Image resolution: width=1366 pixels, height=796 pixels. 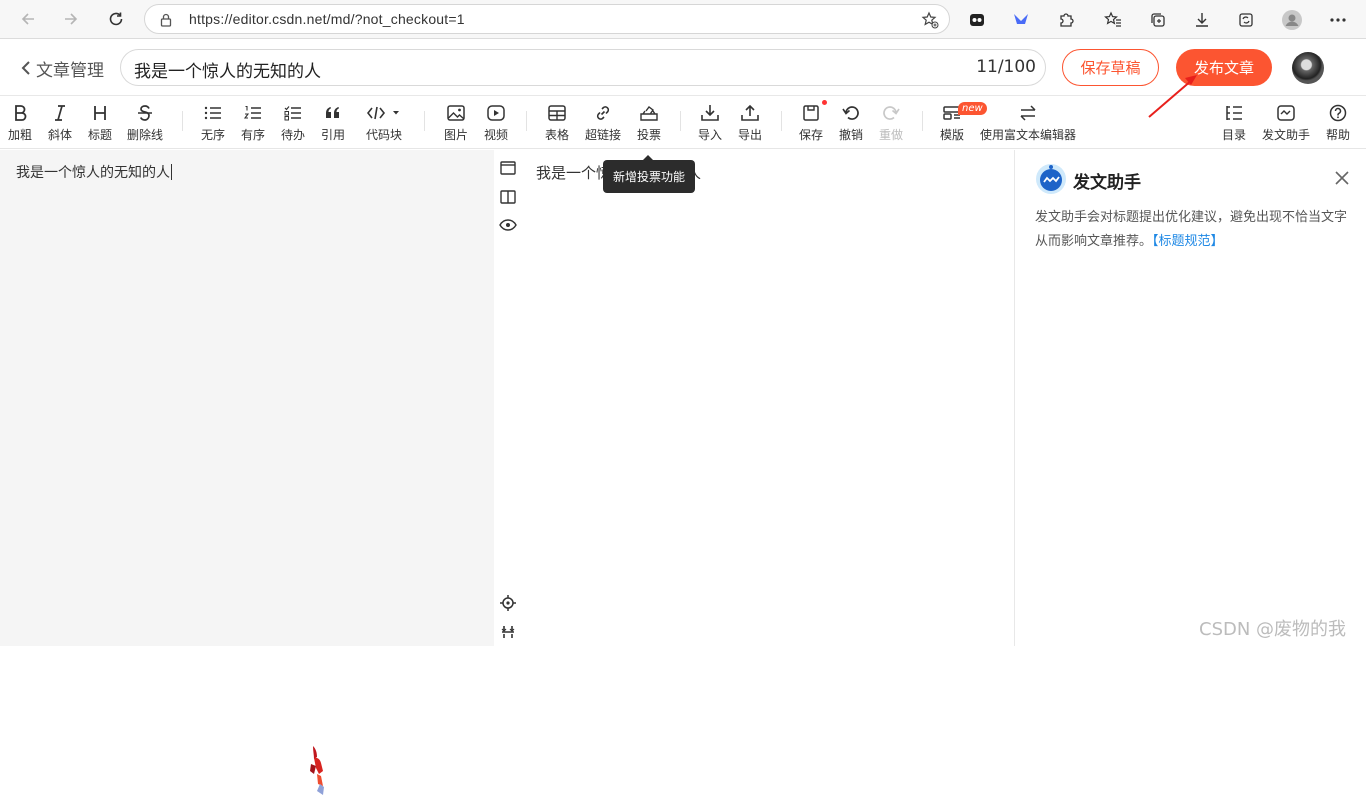 What do you see at coordinates (144, 135) in the screenshot?
I see `strikethrough-label: 删除线` at bounding box center [144, 135].